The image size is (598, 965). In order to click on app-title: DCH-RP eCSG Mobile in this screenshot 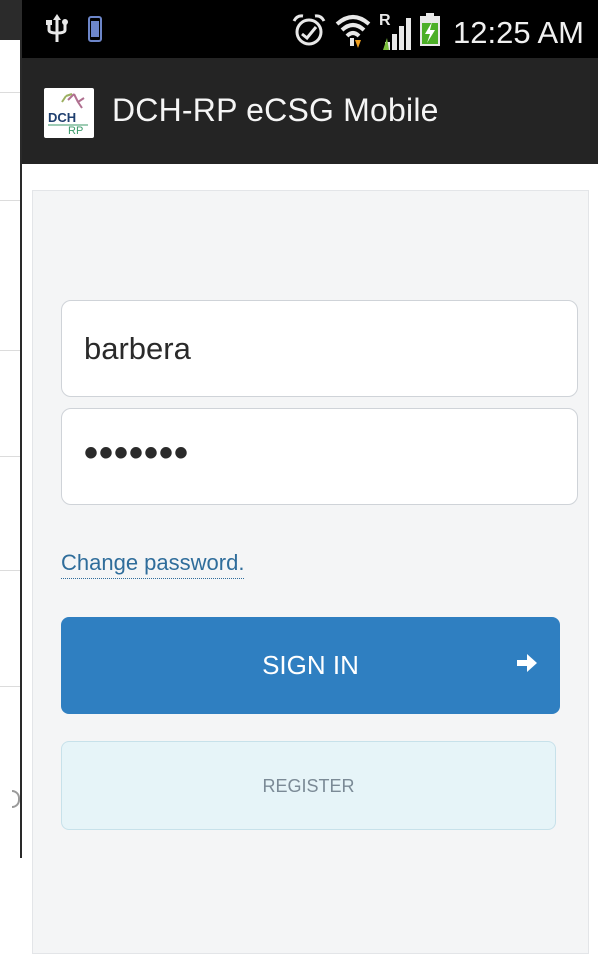, I will do `click(275, 110)`.